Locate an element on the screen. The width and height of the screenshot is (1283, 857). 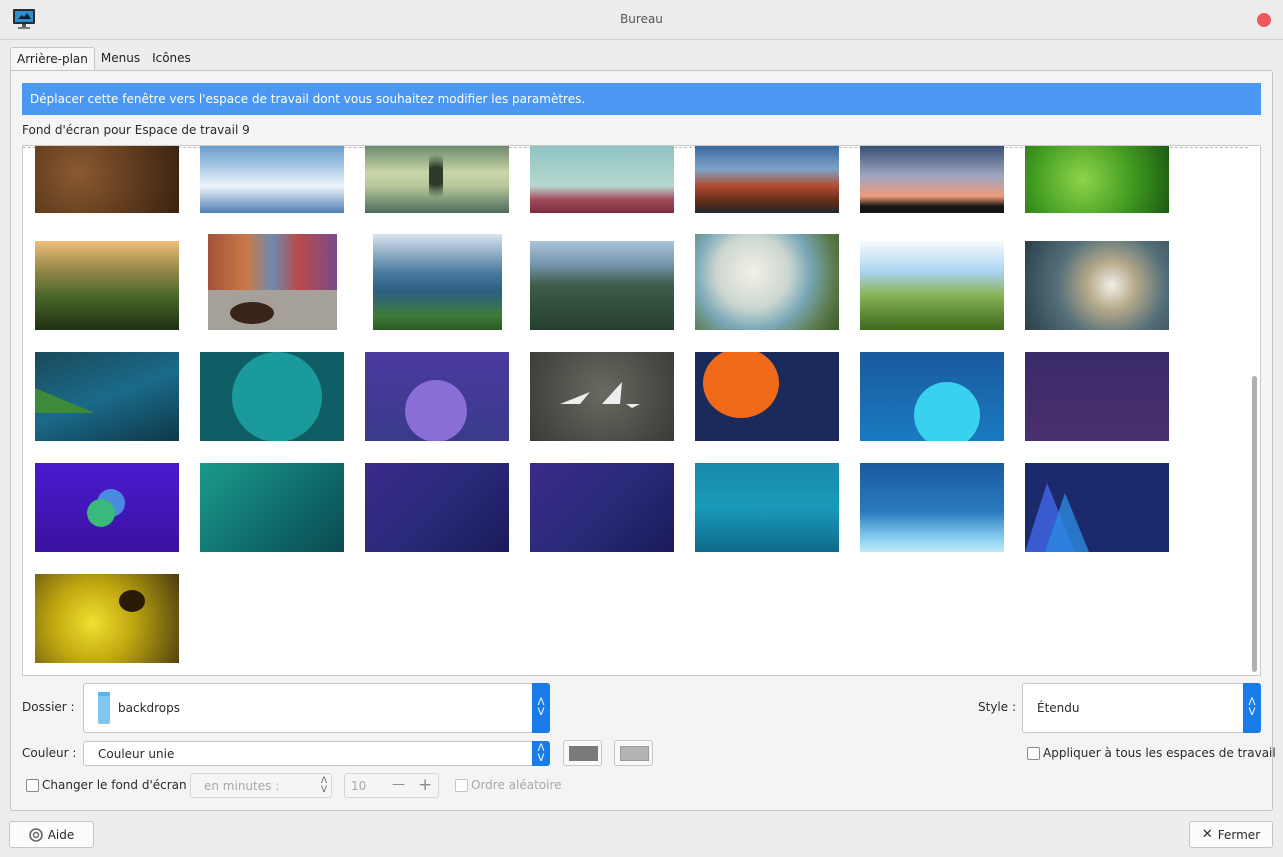
help-button: Aide is located at coordinates (51, 834).